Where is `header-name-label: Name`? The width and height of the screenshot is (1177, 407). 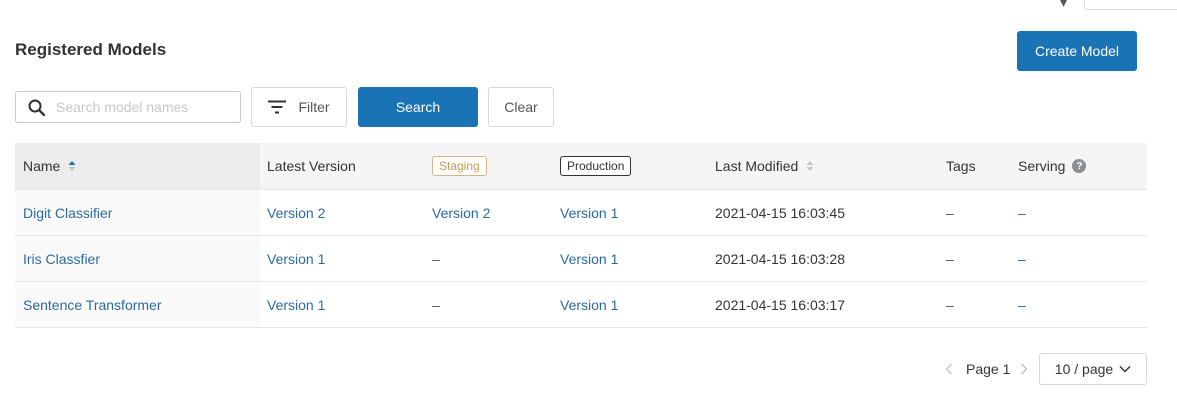 header-name-label: Name is located at coordinates (42, 166).